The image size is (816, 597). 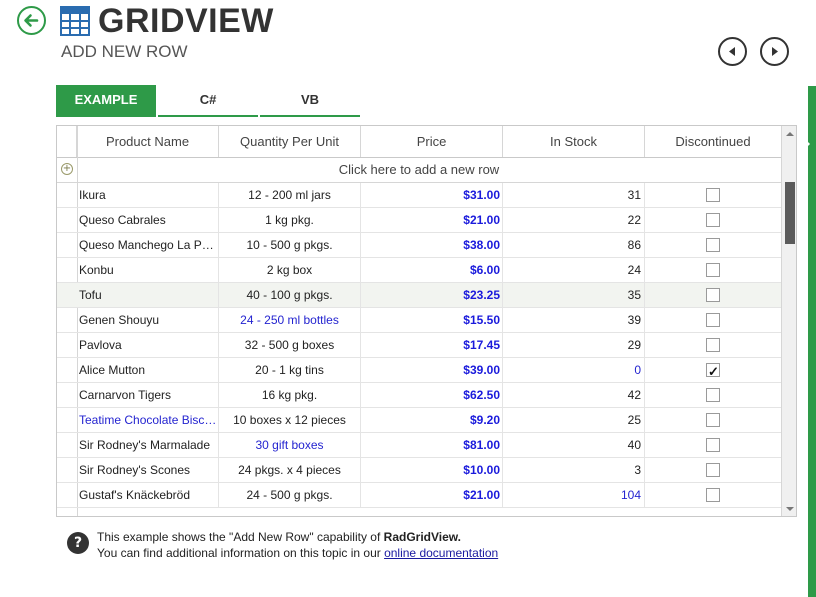 What do you see at coordinates (432, 295) in the screenshot?
I see `cell-price: $23.25` at bounding box center [432, 295].